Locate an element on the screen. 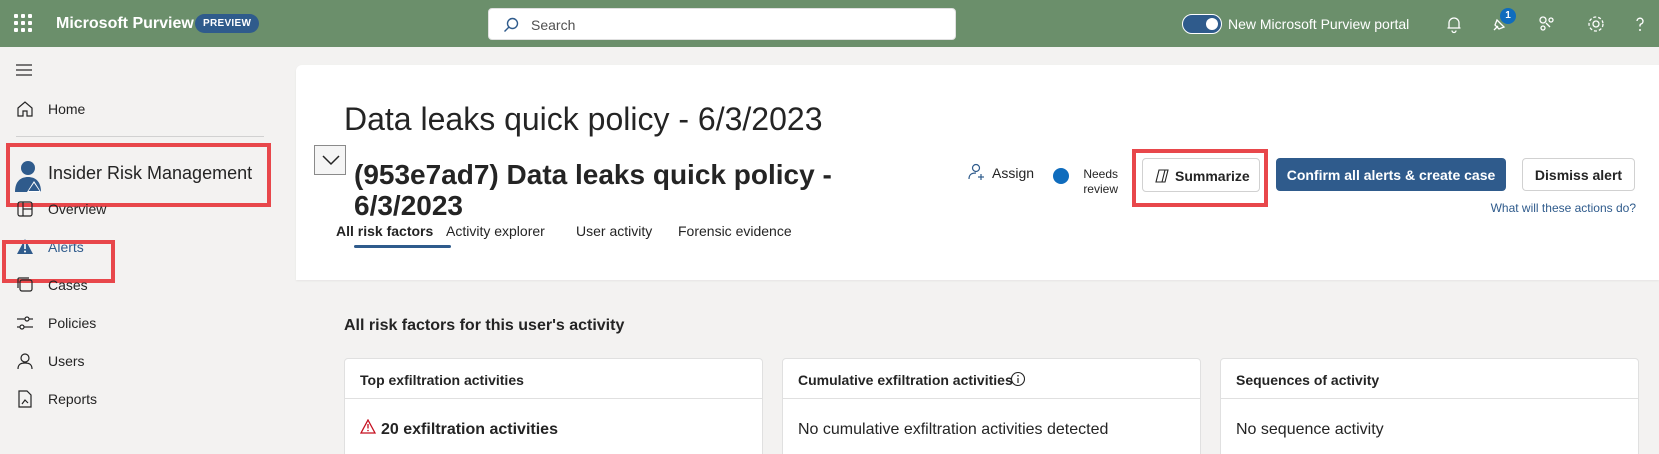 This screenshot has height=454, width=1659. actions-help-link: What will these actions do? is located at coordinates (1556, 208).